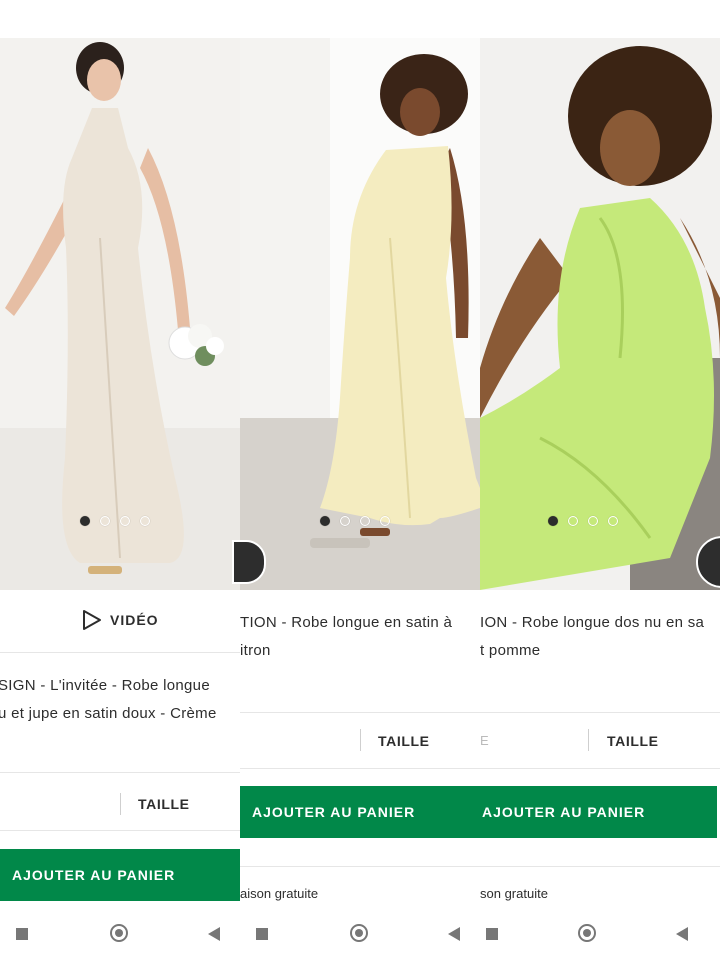  I want to click on video-label: VIDÉO, so click(134, 620).